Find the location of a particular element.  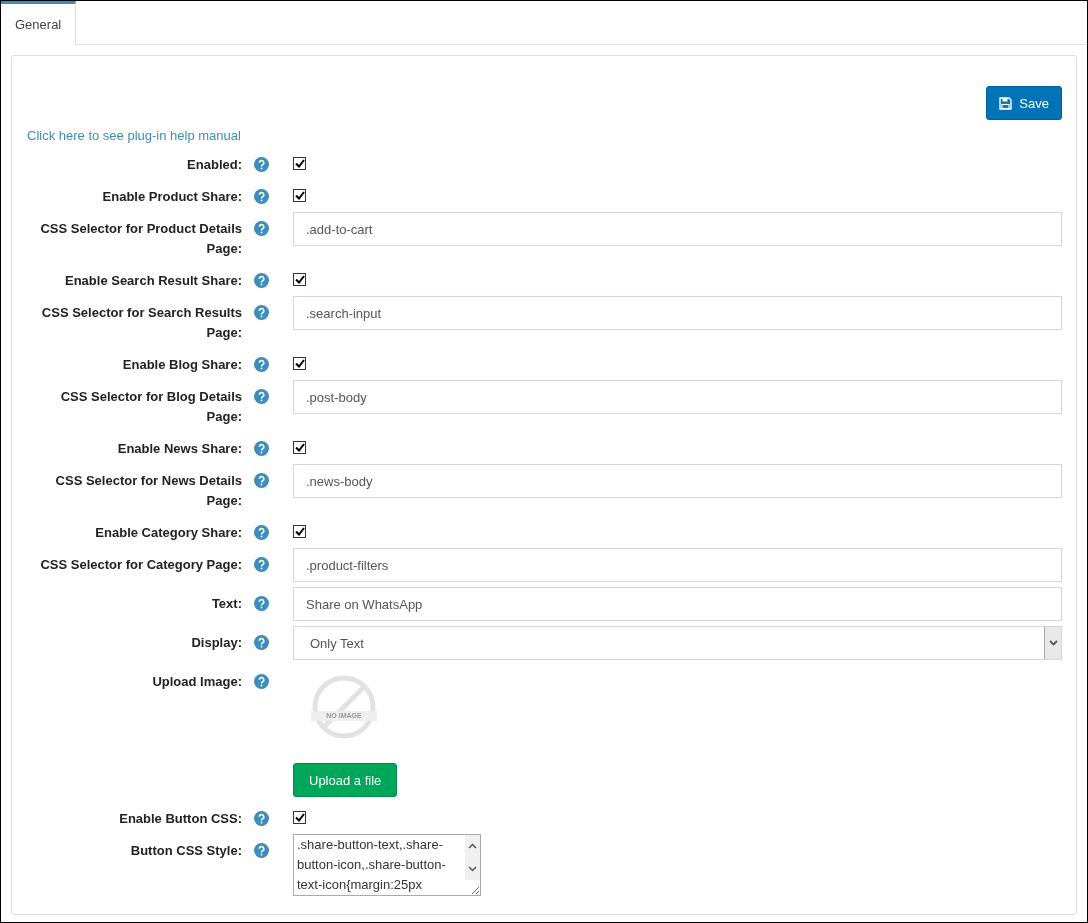

field-label: Enable Category Share: is located at coordinates (168, 533).